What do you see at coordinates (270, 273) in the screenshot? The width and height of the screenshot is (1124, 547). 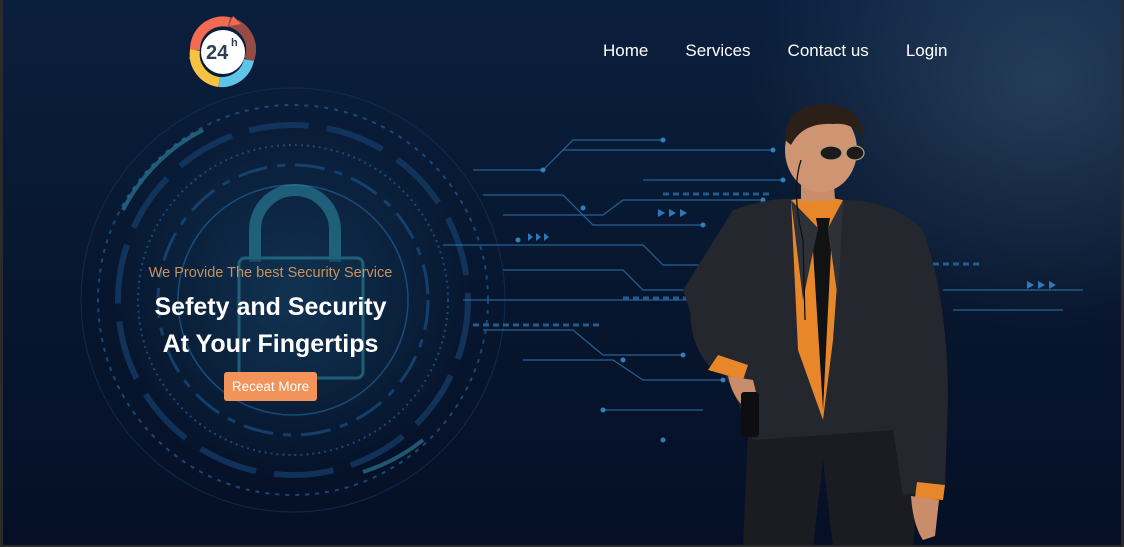 I see `hero-tagline: We Provide The best Security Service` at bounding box center [270, 273].